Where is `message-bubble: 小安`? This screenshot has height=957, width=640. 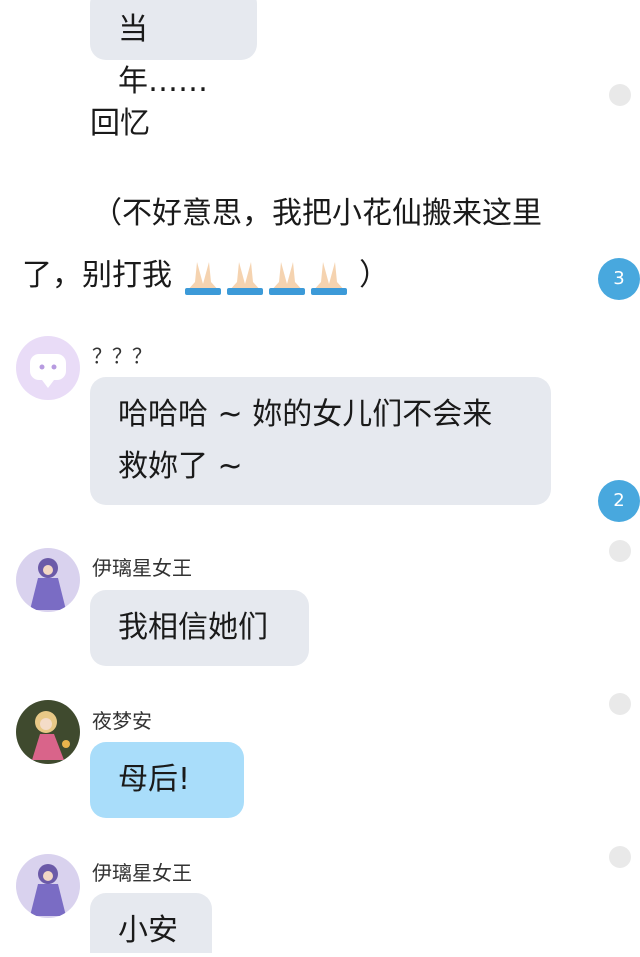 message-bubble: 小安 is located at coordinates (151, 923).